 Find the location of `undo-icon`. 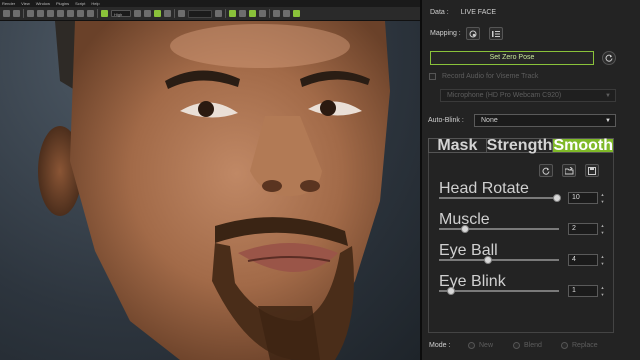

undo-icon is located at coordinates (6, 13).